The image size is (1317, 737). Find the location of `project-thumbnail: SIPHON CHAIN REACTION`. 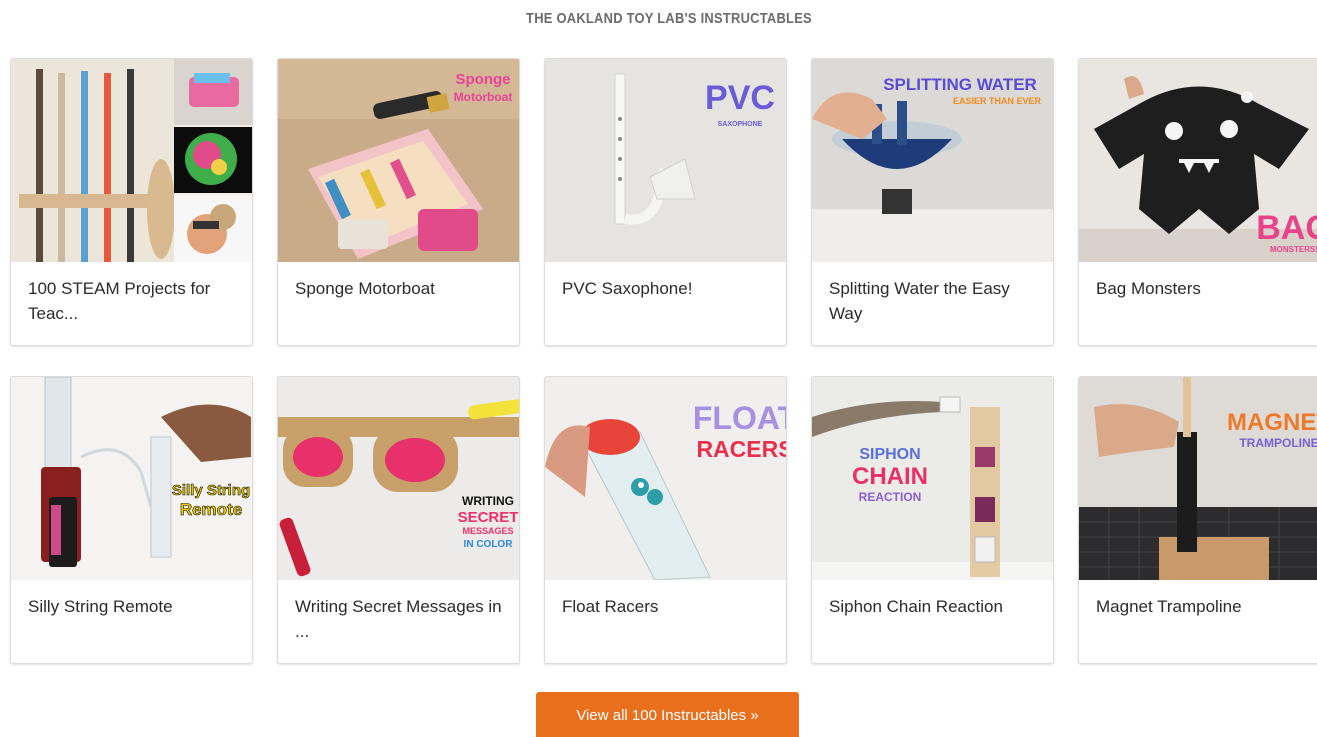

project-thumbnail: SIPHON CHAIN REACTION is located at coordinates (932, 478).